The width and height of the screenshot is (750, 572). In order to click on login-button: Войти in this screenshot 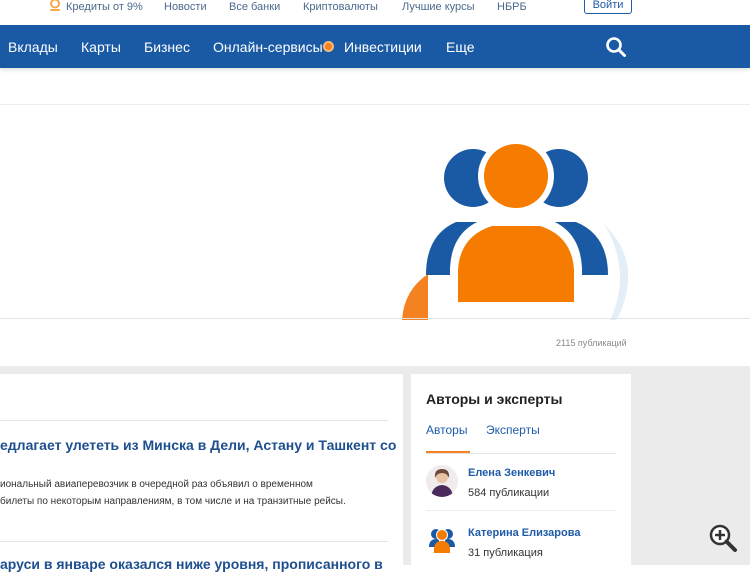, I will do `click(608, 7)`.